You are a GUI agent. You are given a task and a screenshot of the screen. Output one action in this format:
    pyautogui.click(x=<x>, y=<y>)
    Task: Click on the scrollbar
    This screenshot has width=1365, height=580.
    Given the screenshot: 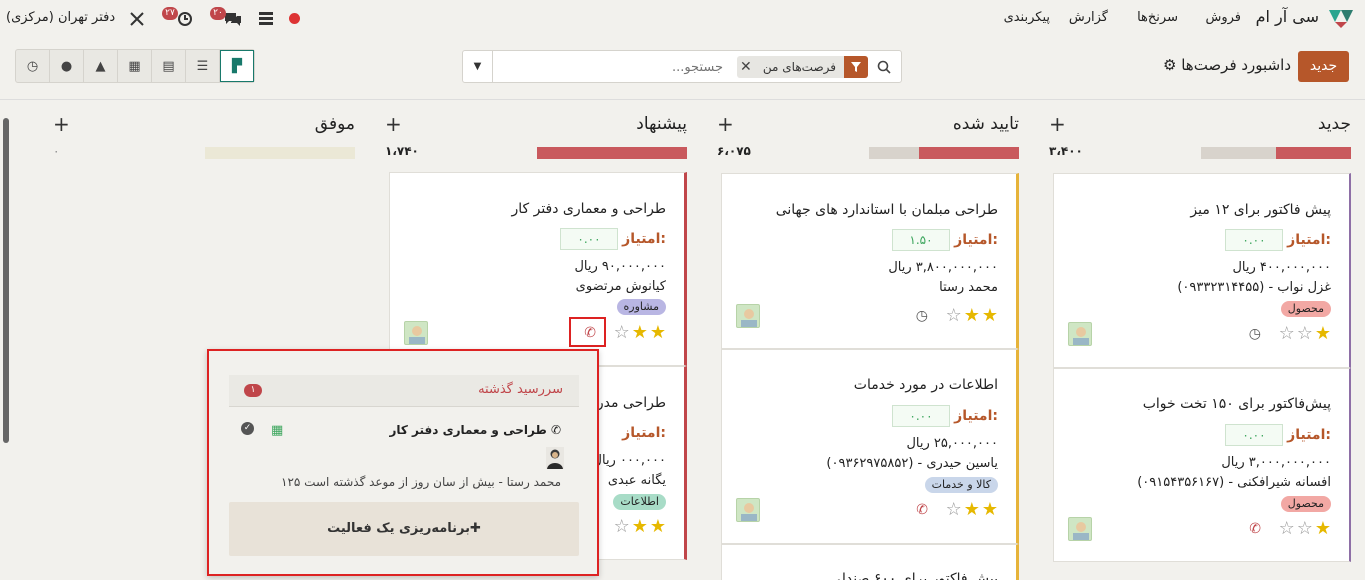 What is the action you would take?
    pyautogui.click(x=6, y=280)
    